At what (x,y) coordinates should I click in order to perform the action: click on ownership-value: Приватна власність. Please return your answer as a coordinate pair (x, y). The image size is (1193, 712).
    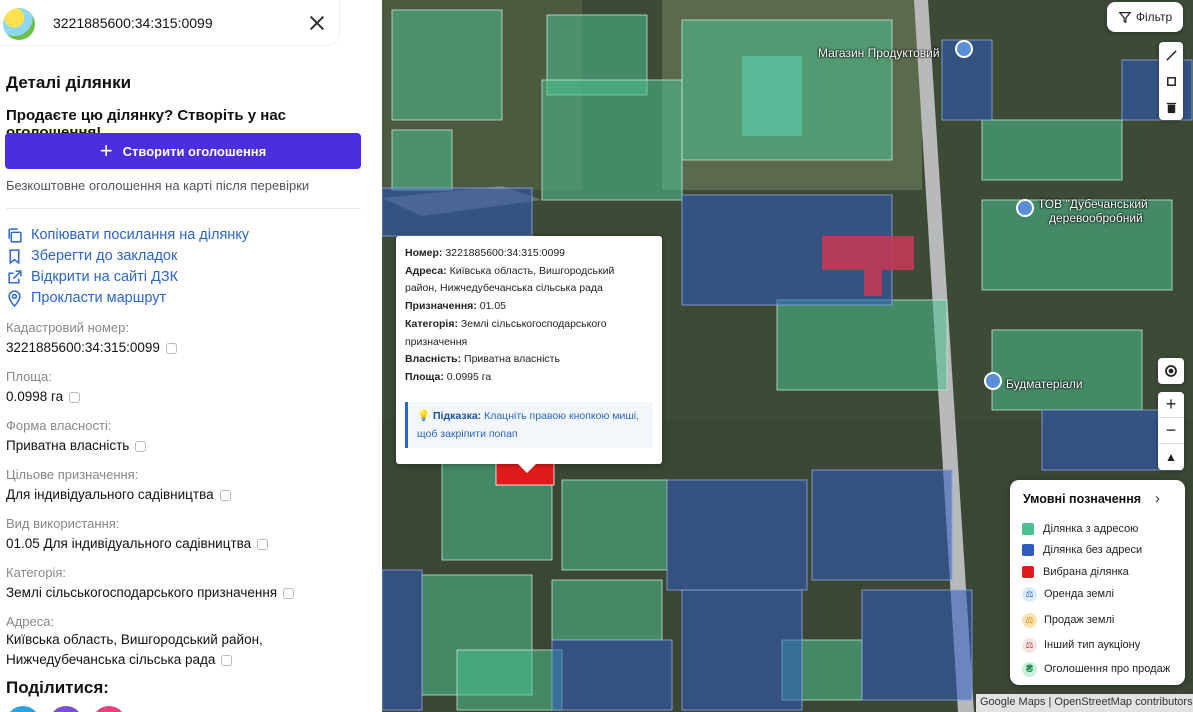
    Looking at the image, I should click on (76, 446).